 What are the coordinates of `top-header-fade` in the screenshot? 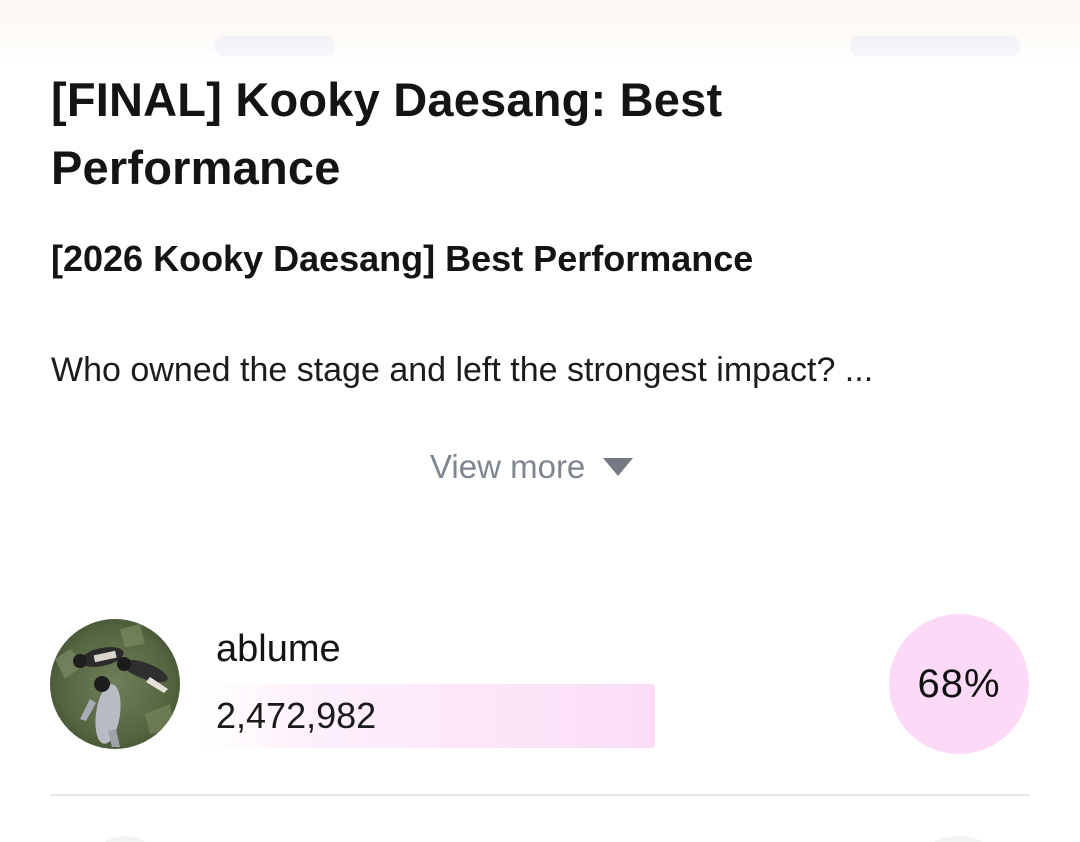 It's located at (540, 31).